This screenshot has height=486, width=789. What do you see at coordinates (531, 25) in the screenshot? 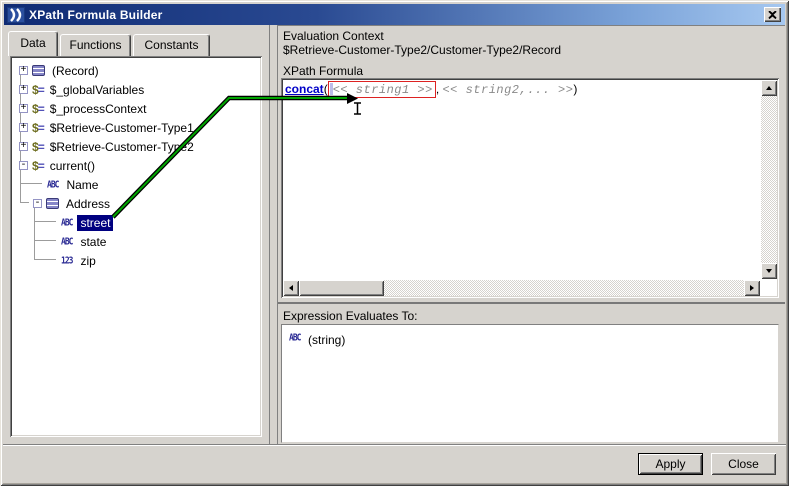
I see `right-panel-border-top` at bounding box center [531, 25].